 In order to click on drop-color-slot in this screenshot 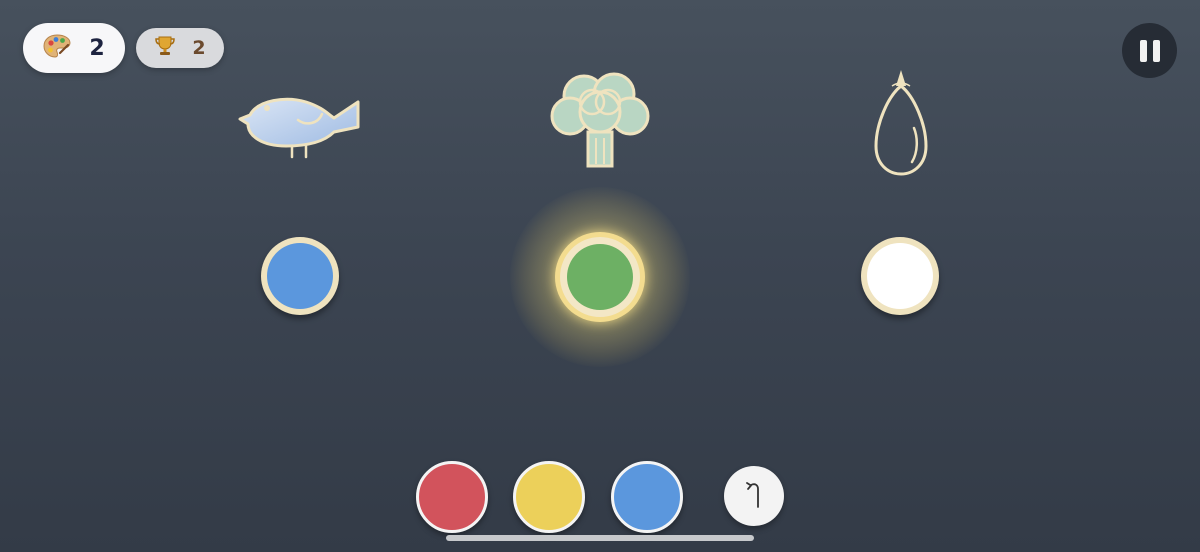, I will do `click(900, 276)`.